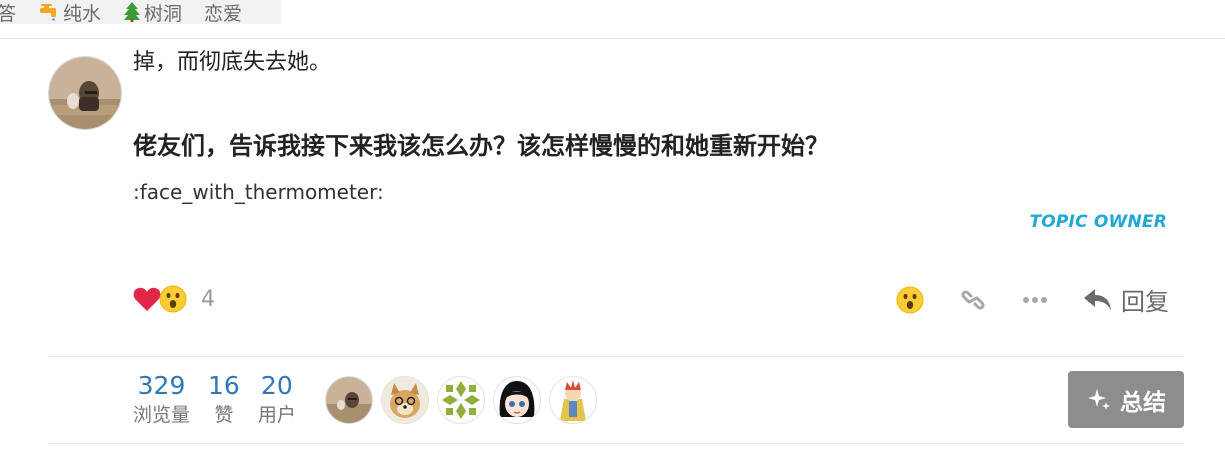 The height and width of the screenshot is (459, 1225). I want to click on stat-value: 20, so click(276, 385).